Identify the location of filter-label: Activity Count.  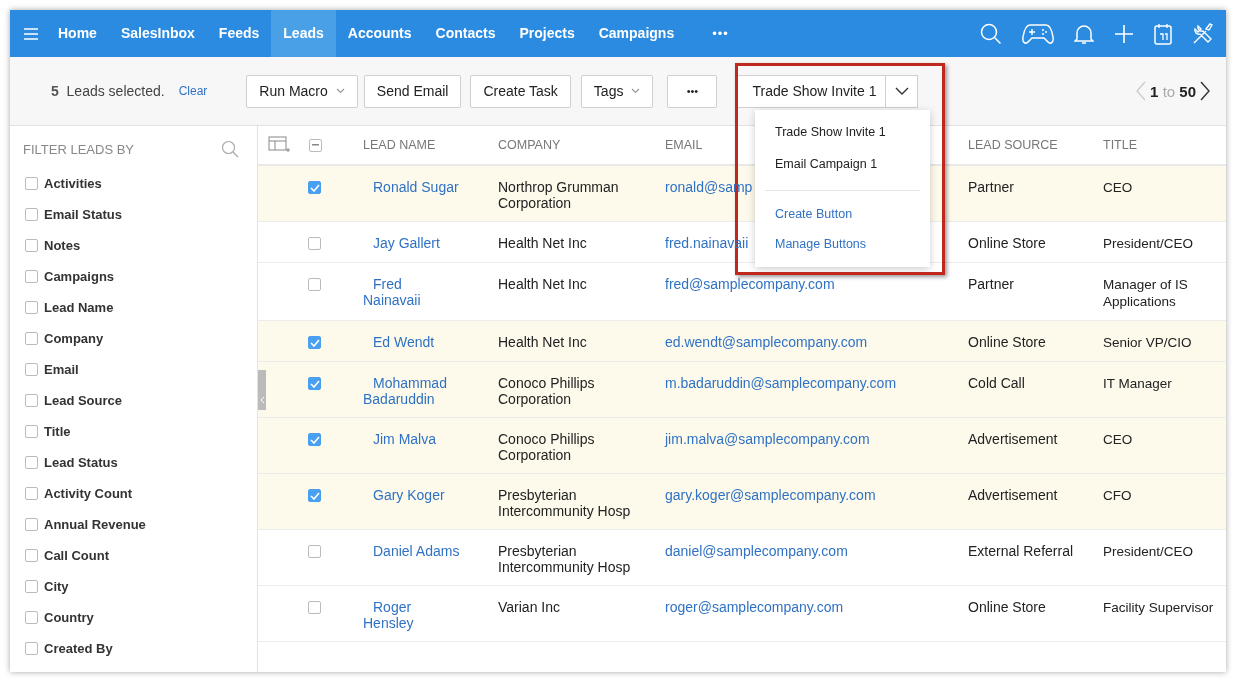
(88, 493).